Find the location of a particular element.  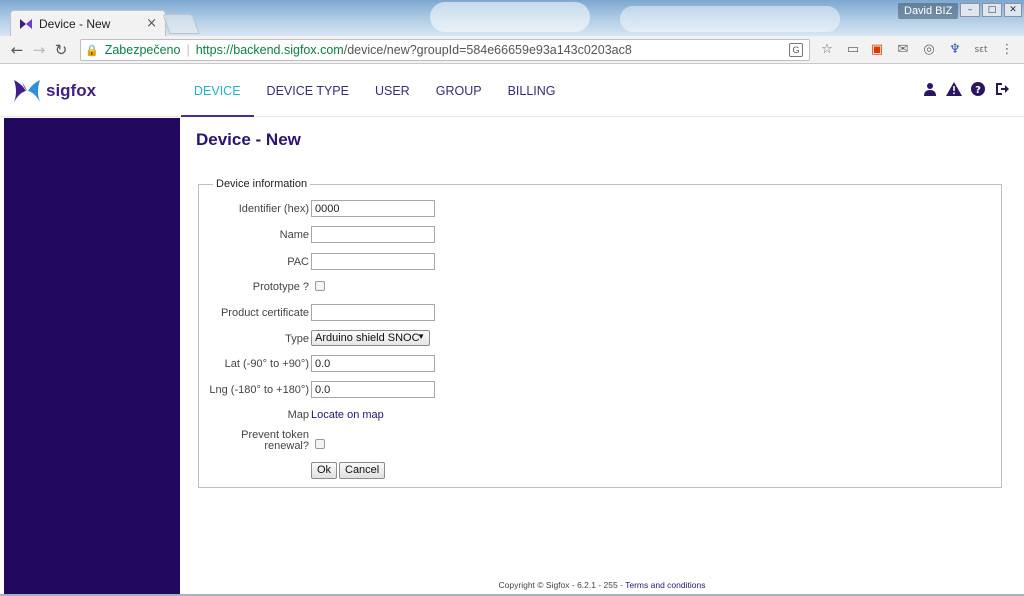

nav-billing: BILLING is located at coordinates (532, 91).